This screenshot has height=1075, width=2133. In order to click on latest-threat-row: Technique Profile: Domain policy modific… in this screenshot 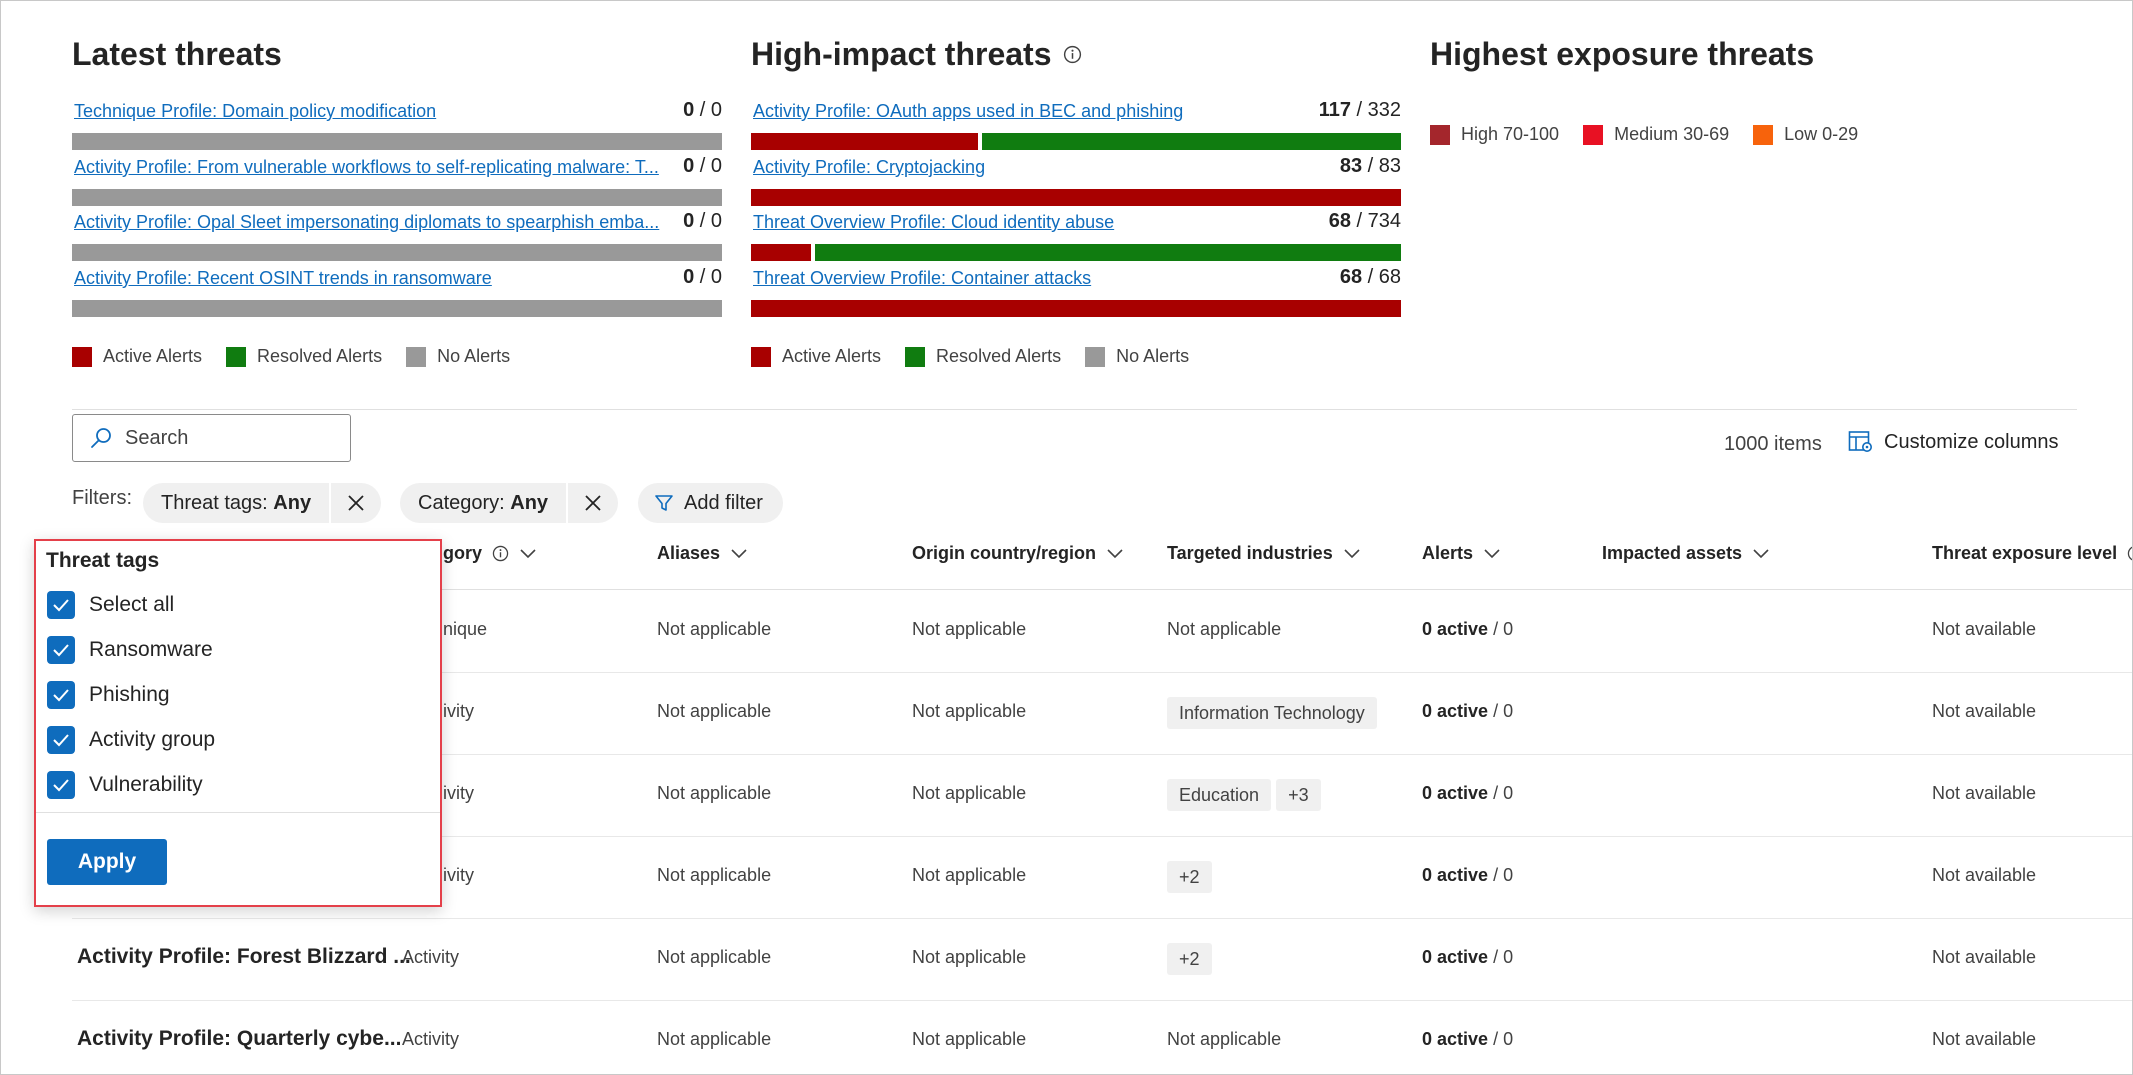, I will do `click(397, 128)`.